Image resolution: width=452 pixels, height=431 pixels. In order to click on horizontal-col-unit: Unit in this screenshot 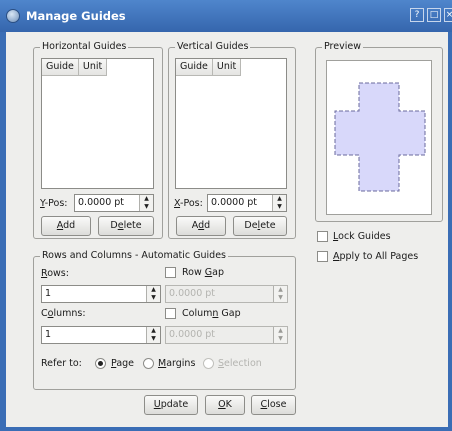, I will do `click(93, 67)`.